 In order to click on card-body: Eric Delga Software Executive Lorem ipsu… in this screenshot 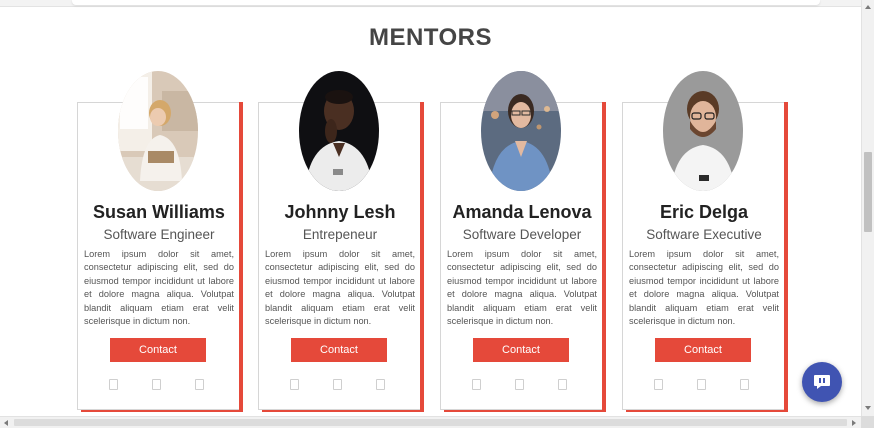, I will do `click(703, 240)`.